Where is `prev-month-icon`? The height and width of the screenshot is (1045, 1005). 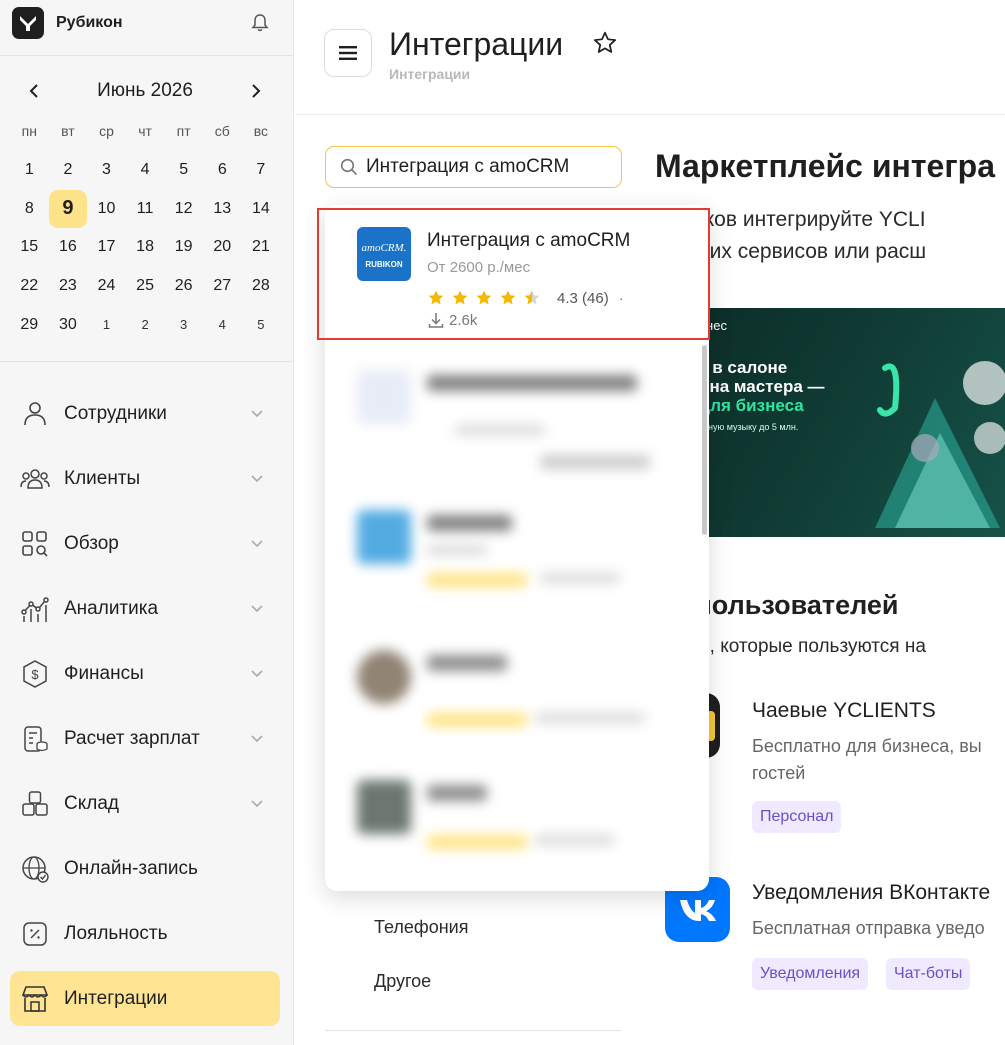
prev-month-icon is located at coordinates (34, 91).